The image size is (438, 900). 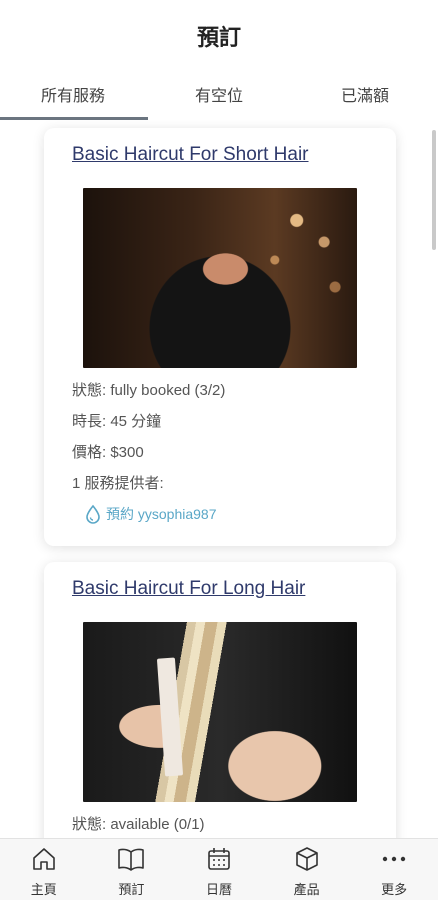 What do you see at coordinates (43, 889) in the screenshot?
I see `nav-home-label: 主頁` at bounding box center [43, 889].